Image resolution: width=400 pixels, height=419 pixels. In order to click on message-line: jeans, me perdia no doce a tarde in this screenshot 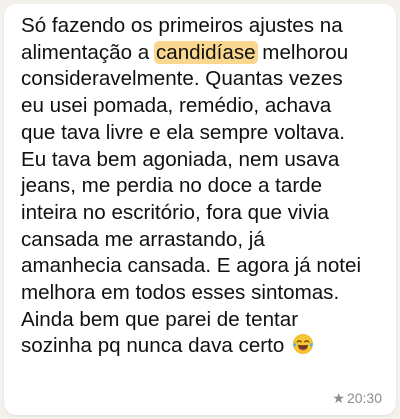, I will do `click(172, 186)`.